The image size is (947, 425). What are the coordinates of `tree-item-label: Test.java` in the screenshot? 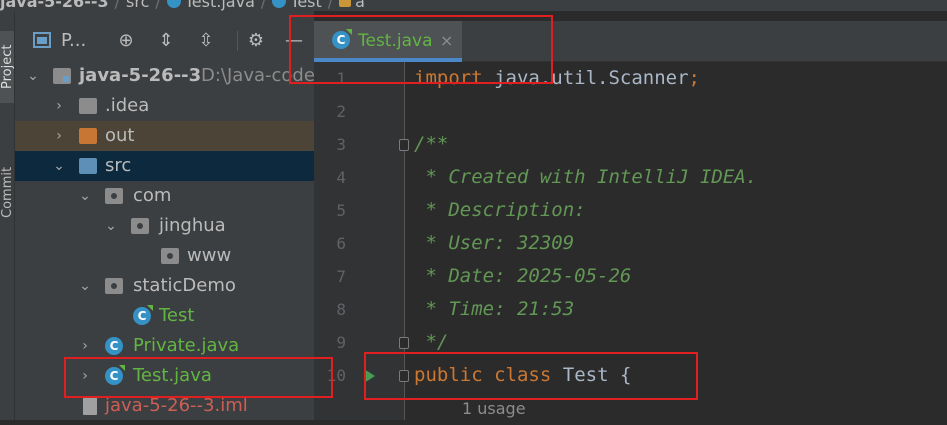 It's located at (172, 375).